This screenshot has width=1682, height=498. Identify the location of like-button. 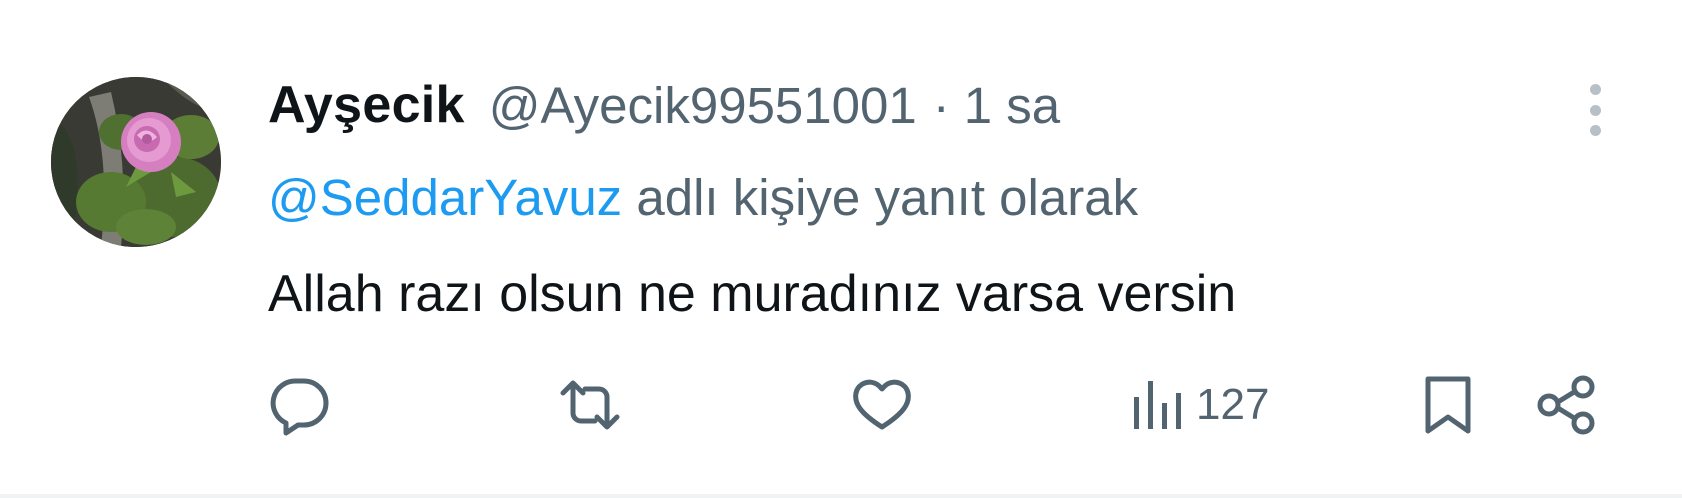
(882, 405).